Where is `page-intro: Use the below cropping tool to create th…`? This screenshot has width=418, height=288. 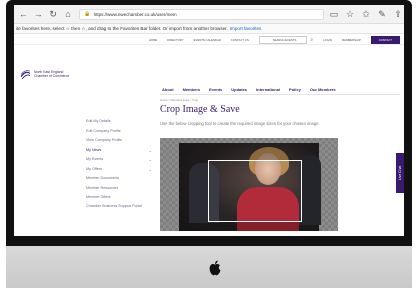
page-intro: Use the below cropping tool to create th… is located at coordinates (240, 123).